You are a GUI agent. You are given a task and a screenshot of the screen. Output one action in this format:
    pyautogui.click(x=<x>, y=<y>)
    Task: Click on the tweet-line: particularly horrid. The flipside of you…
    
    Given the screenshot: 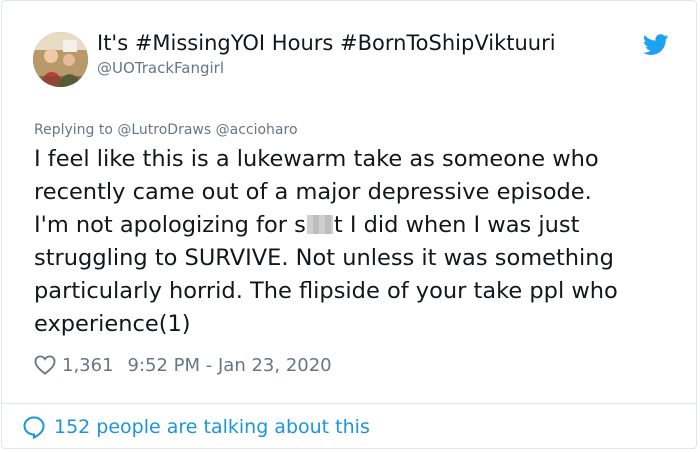 What is the action you would take?
    pyautogui.click(x=326, y=291)
    